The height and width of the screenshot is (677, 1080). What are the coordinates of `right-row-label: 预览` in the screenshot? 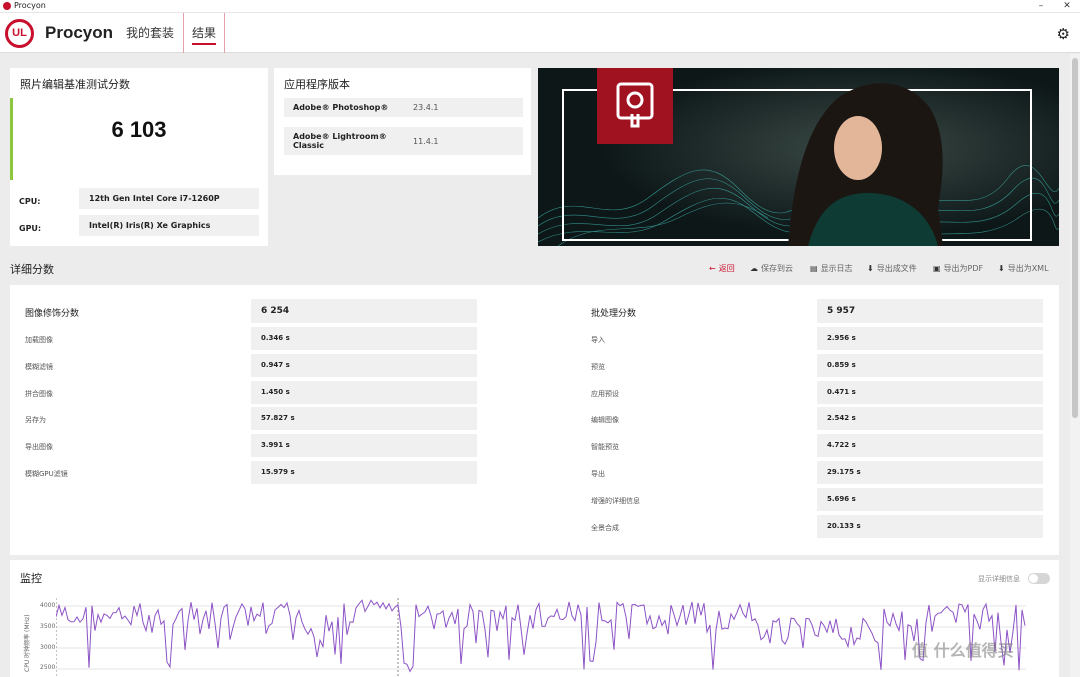 It's located at (598, 367).